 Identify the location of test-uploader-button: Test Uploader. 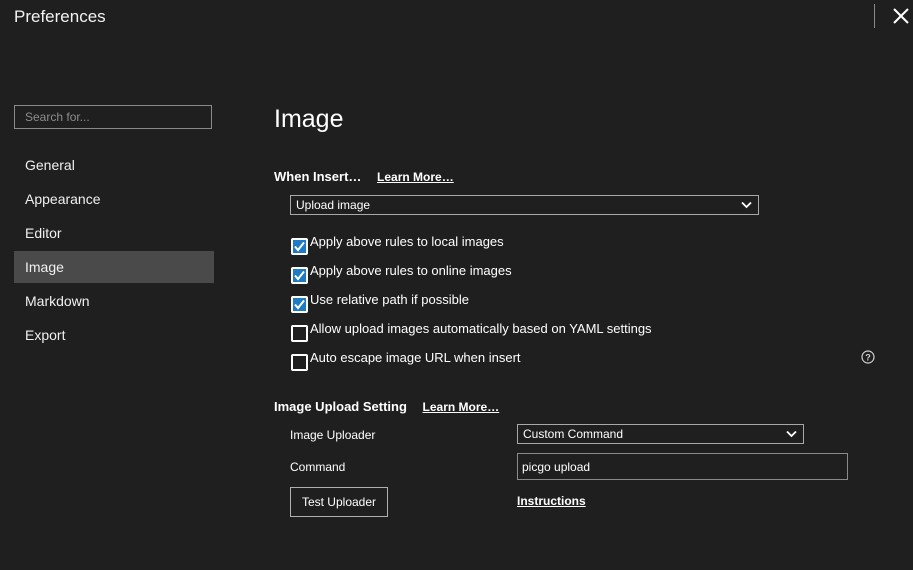
(339, 502).